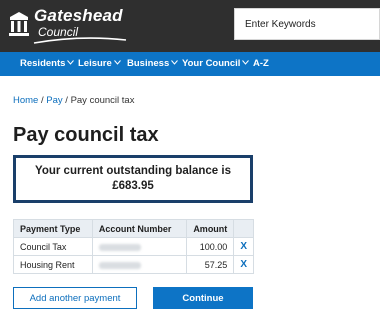 The width and height of the screenshot is (380, 323). What do you see at coordinates (243, 228) in the screenshot?
I see `column-header-remove` at bounding box center [243, 228].